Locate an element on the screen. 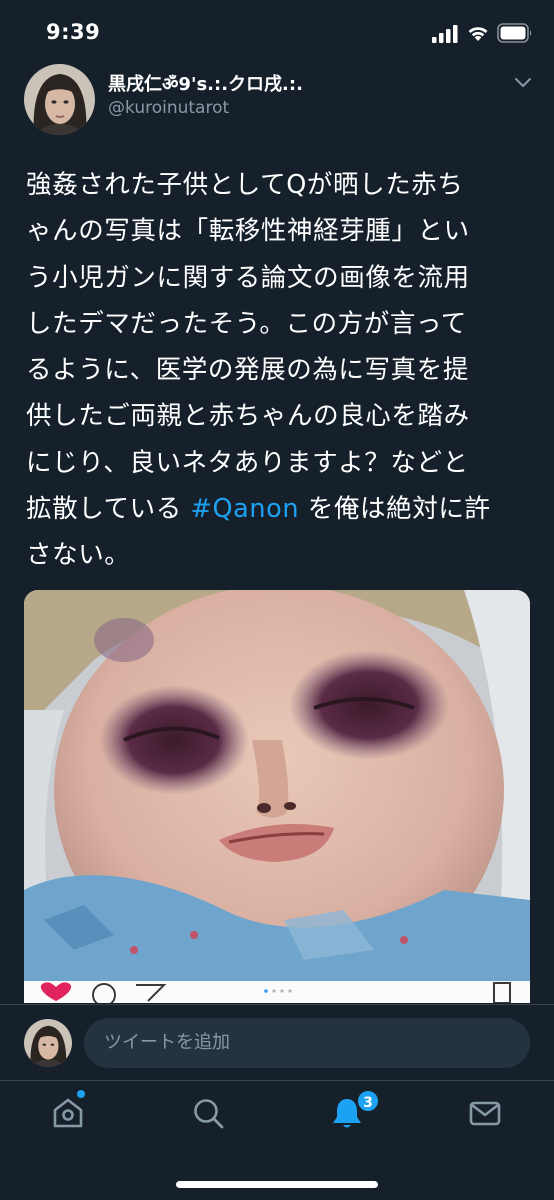 The image size is (554, 1200). bookmark-icon is located at coordinates (502, 992).